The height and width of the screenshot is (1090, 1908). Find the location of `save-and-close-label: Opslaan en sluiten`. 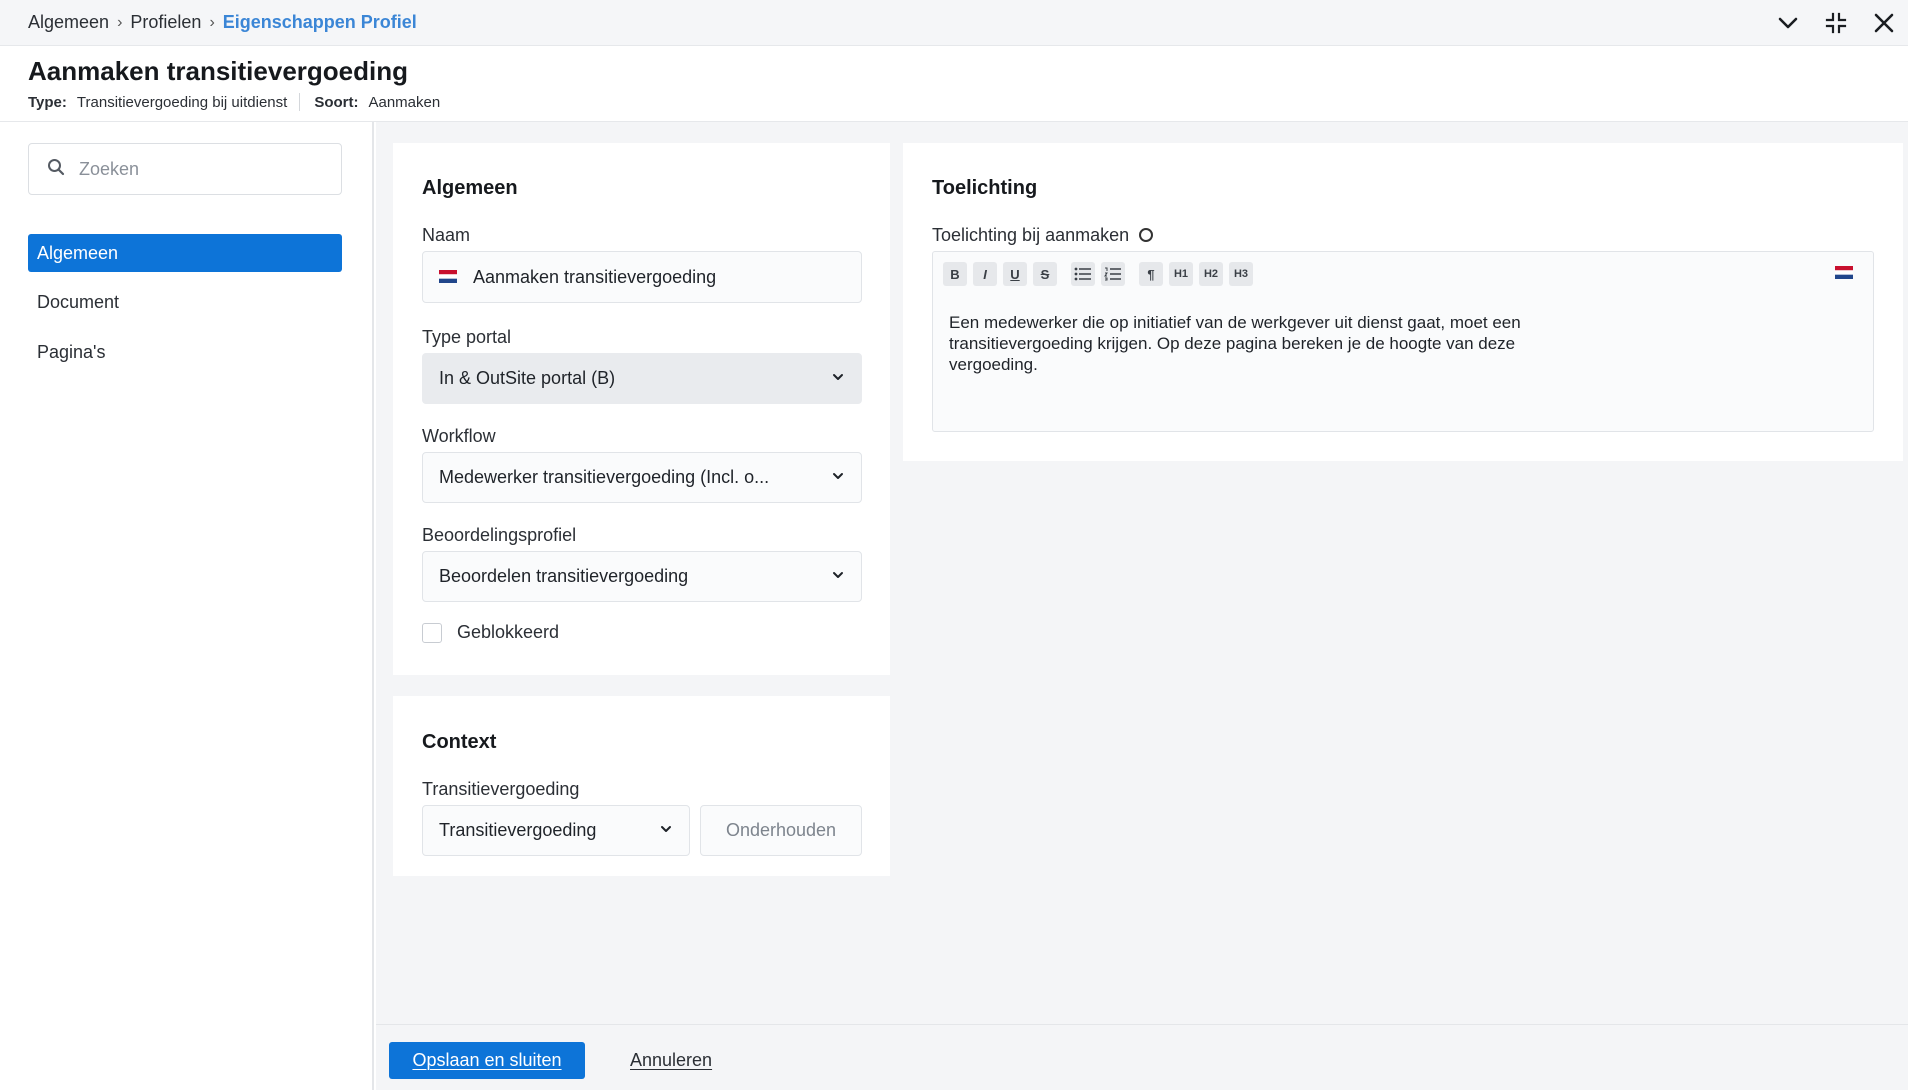

save-and-close-label: Opslaan en sluiten is located at coordinates (487, 1060).